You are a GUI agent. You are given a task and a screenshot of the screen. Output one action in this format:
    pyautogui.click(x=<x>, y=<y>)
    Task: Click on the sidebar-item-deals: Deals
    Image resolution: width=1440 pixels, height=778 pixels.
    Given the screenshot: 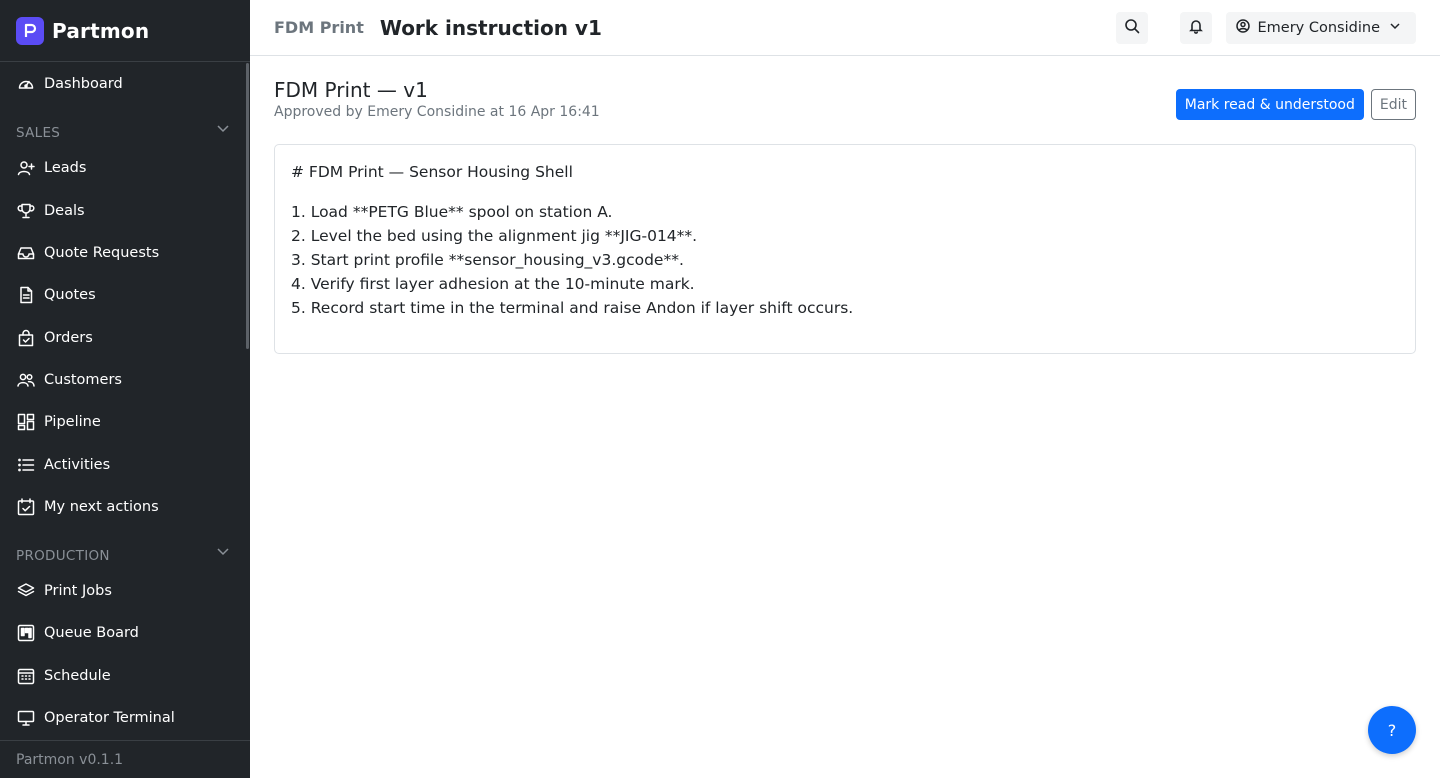 What is the action you would take?
    pyautogui.click(x=125, y=211)
    